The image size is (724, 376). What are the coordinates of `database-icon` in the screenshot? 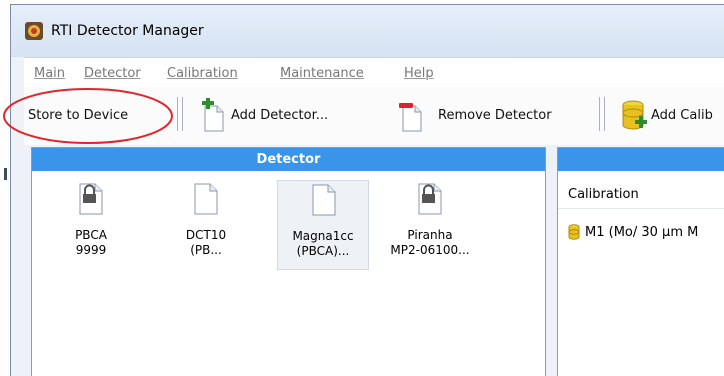 It's located at (574, 232).